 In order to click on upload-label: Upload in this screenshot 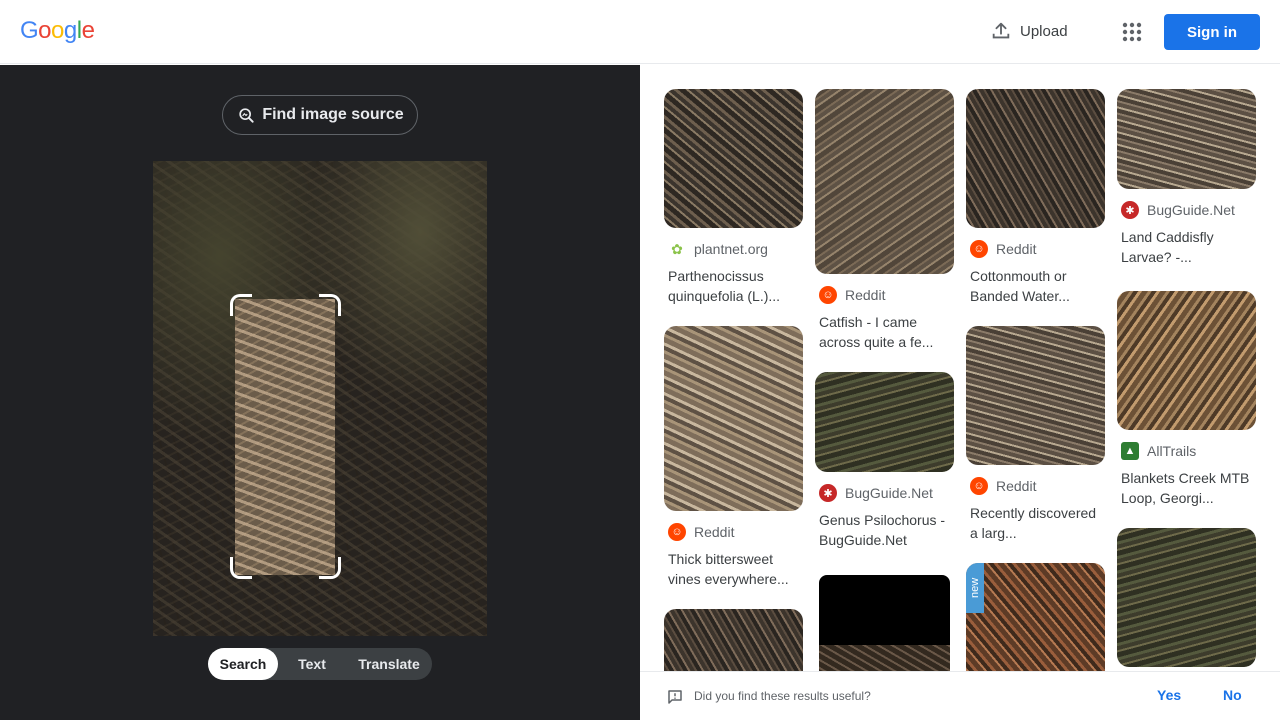, I will do `click(1044, 31)`.